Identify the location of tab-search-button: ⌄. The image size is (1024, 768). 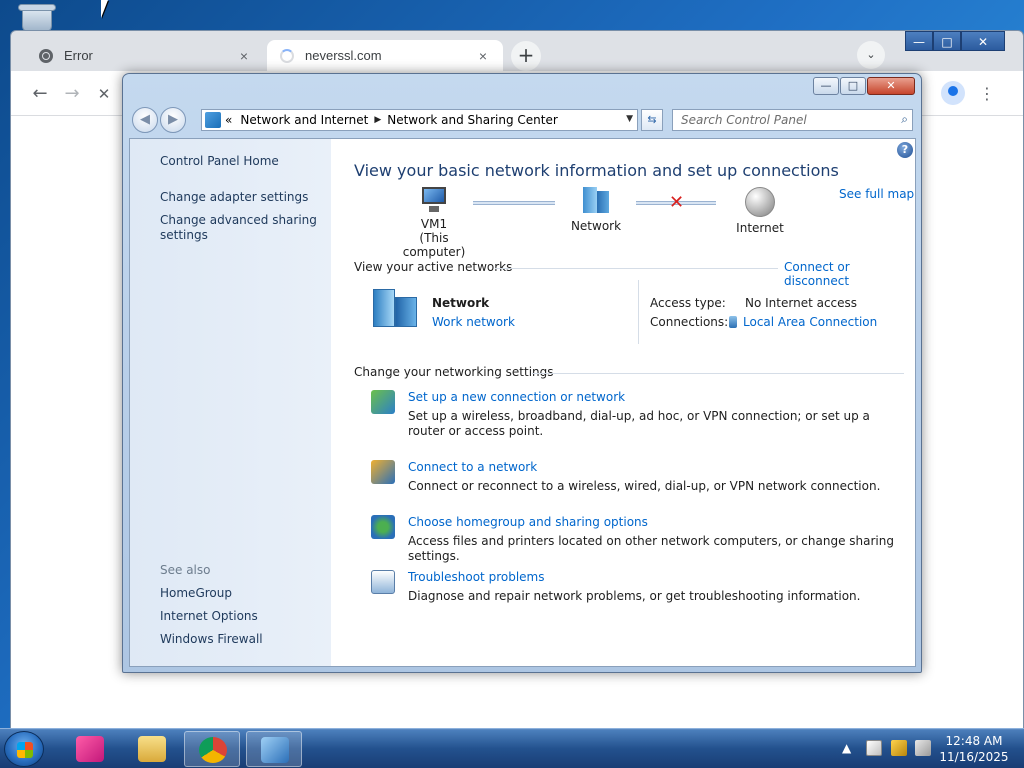
(871, 55).